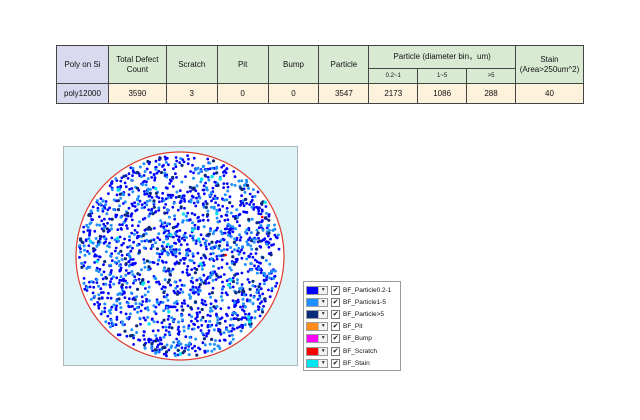 The height and width of the screenshot is (420, 640). I want to click on legend-item: ▼ ✔ BF_Stain, so click(352, 363).